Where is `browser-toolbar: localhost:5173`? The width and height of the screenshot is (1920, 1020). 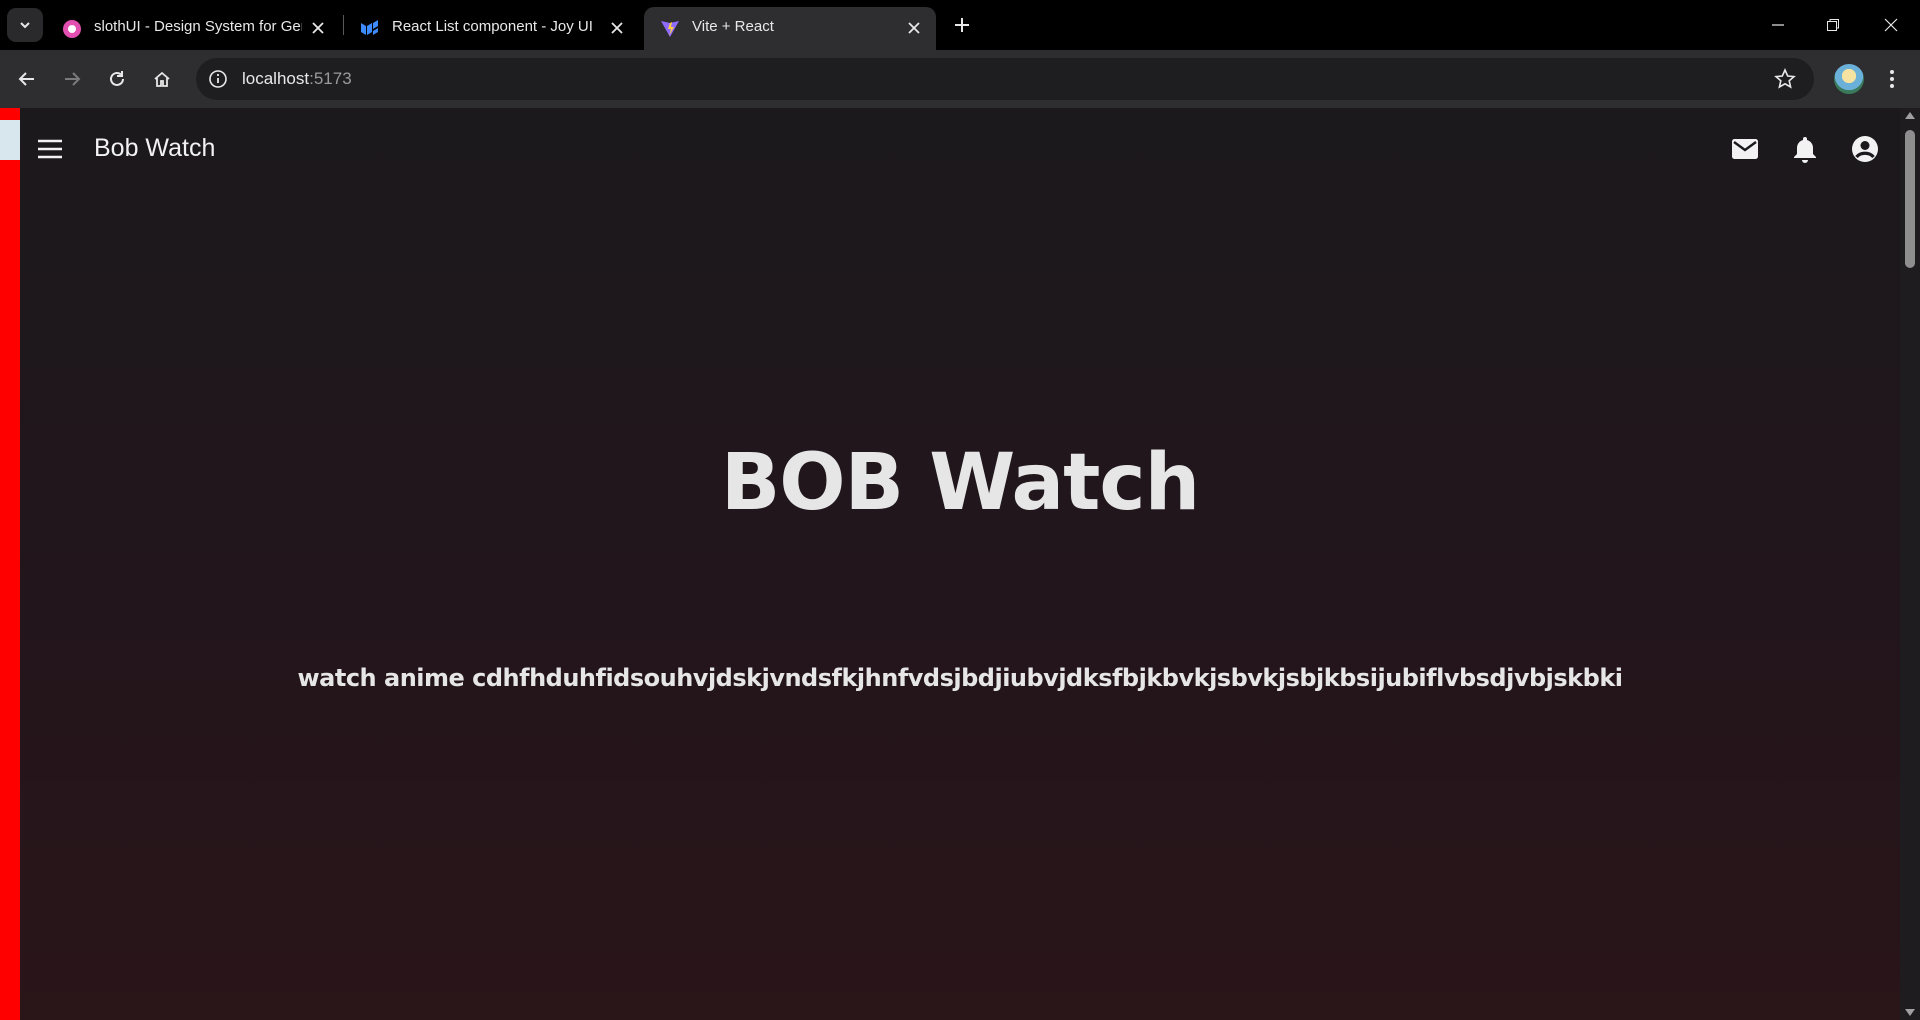
browser-toolbar: localhost:5173 is located at coordinates (960, 79).